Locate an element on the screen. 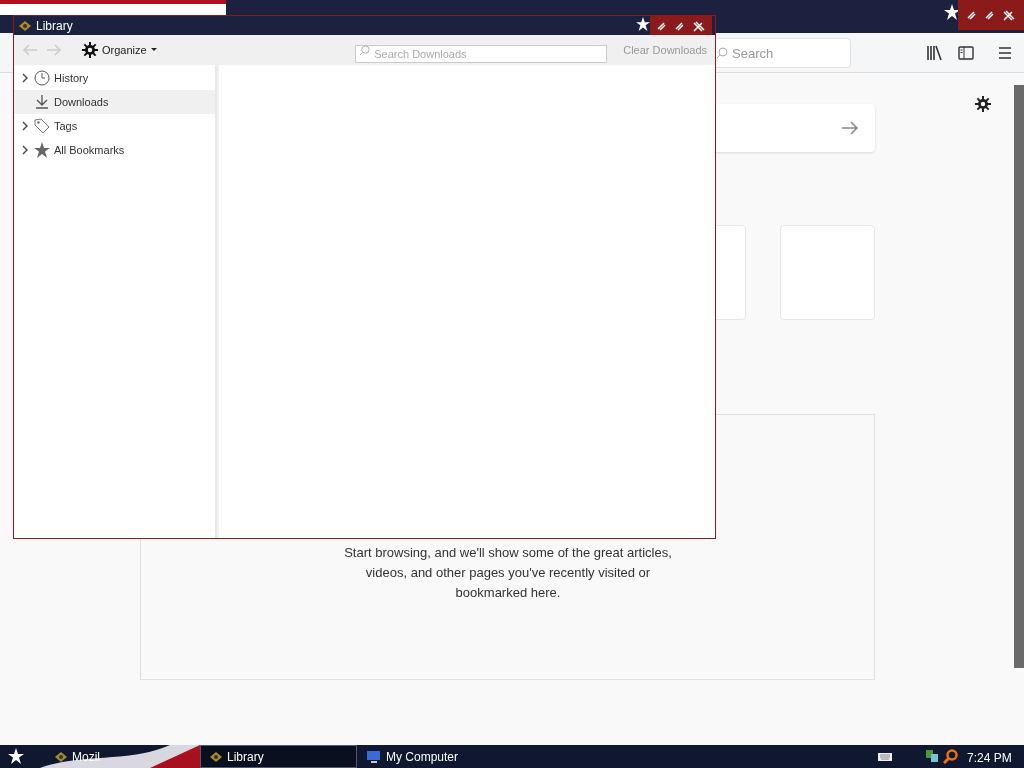 This screenshot has width=1024, height=768. window-title: Library is located at coordinates (54, 26).